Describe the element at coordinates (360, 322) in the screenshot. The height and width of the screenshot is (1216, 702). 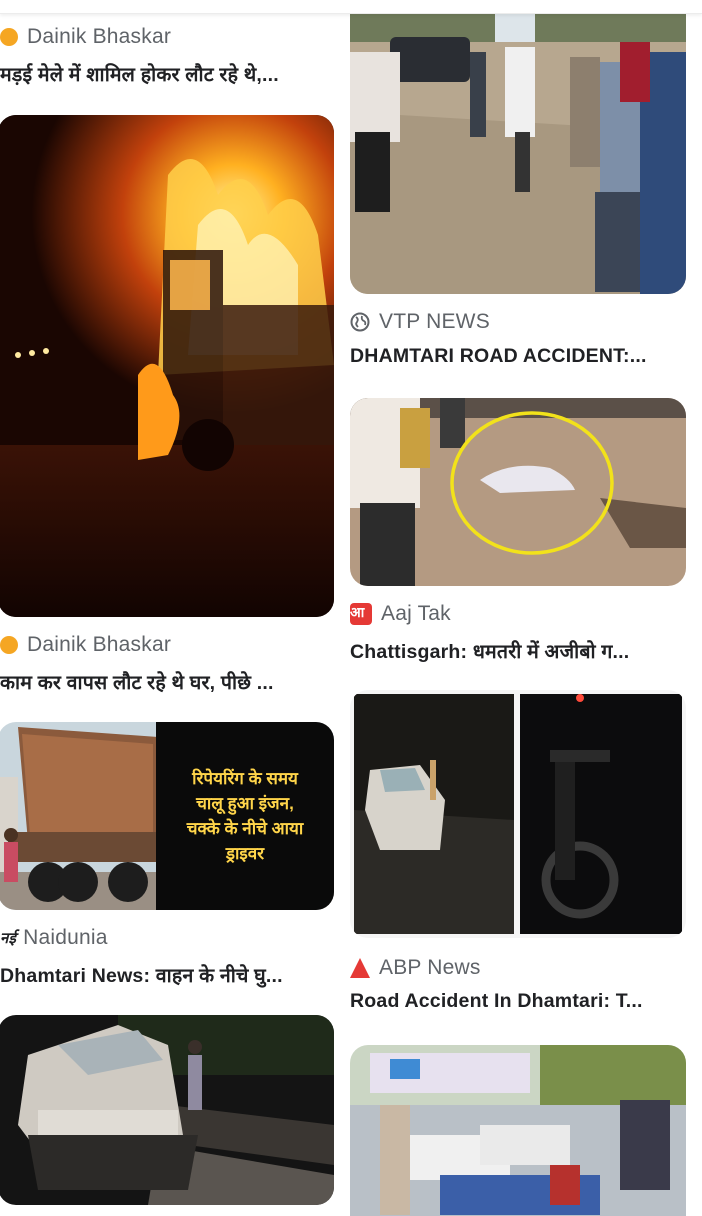
I see `globe-icon` at that location.